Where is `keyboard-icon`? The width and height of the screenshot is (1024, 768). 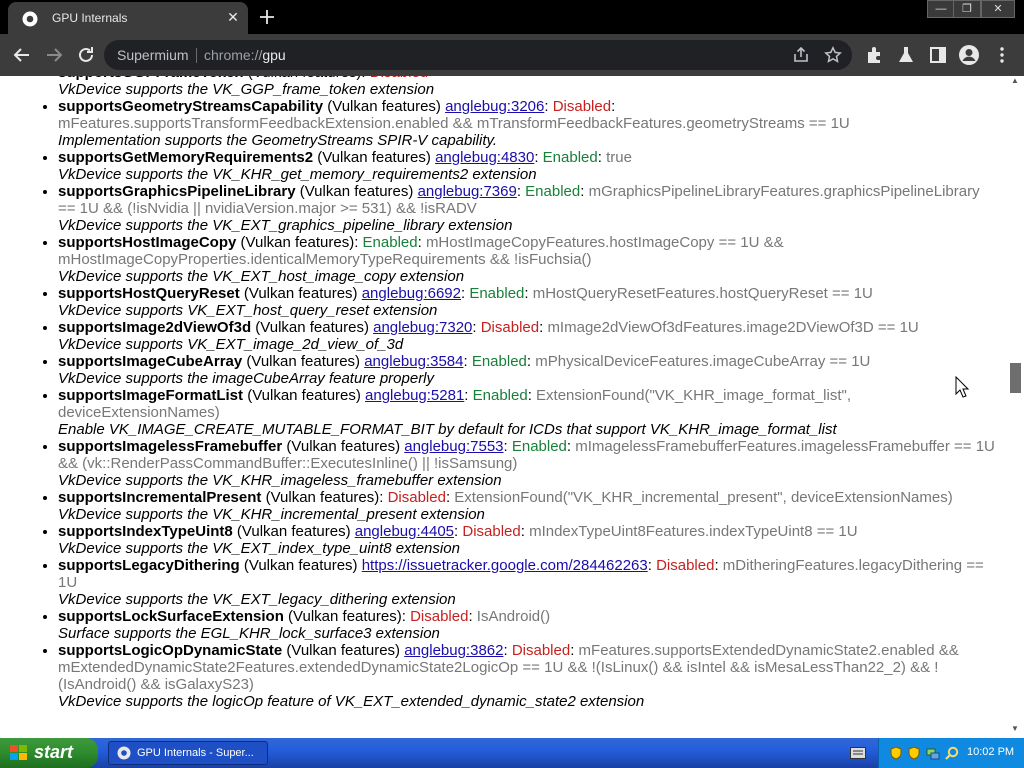 keyboard-icon is located at coordinates (858, 753).